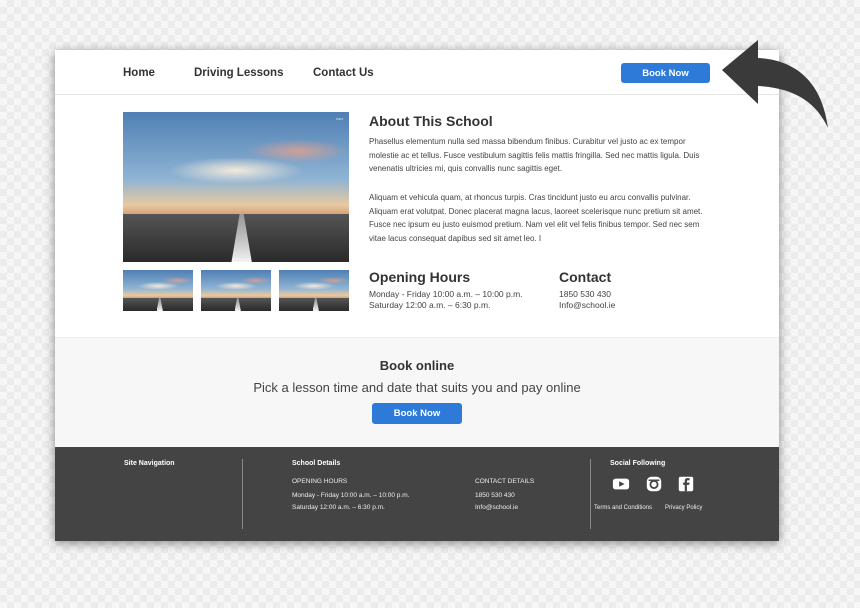  I want to click on hero-image-label: •••••, so click(339, 118).